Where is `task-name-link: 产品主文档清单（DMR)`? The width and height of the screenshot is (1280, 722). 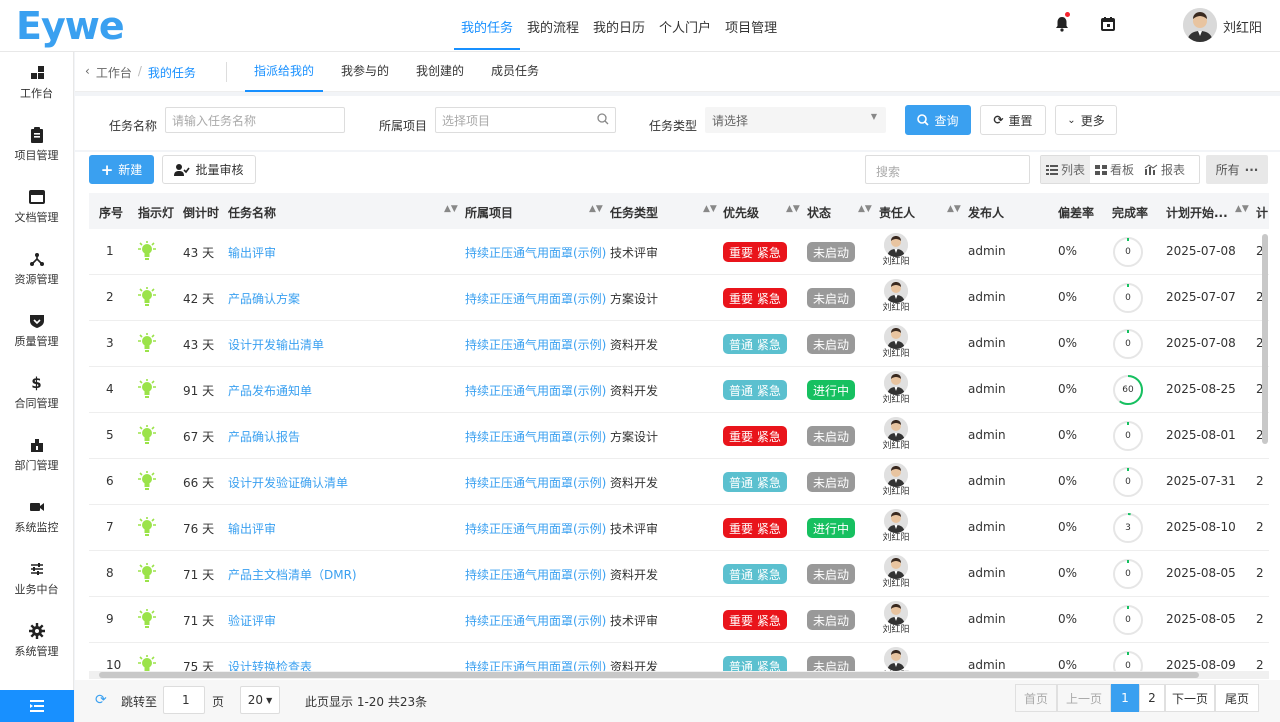 task-name-link: 产品主文档清单（DMR) is located at coordinates (292, 574).